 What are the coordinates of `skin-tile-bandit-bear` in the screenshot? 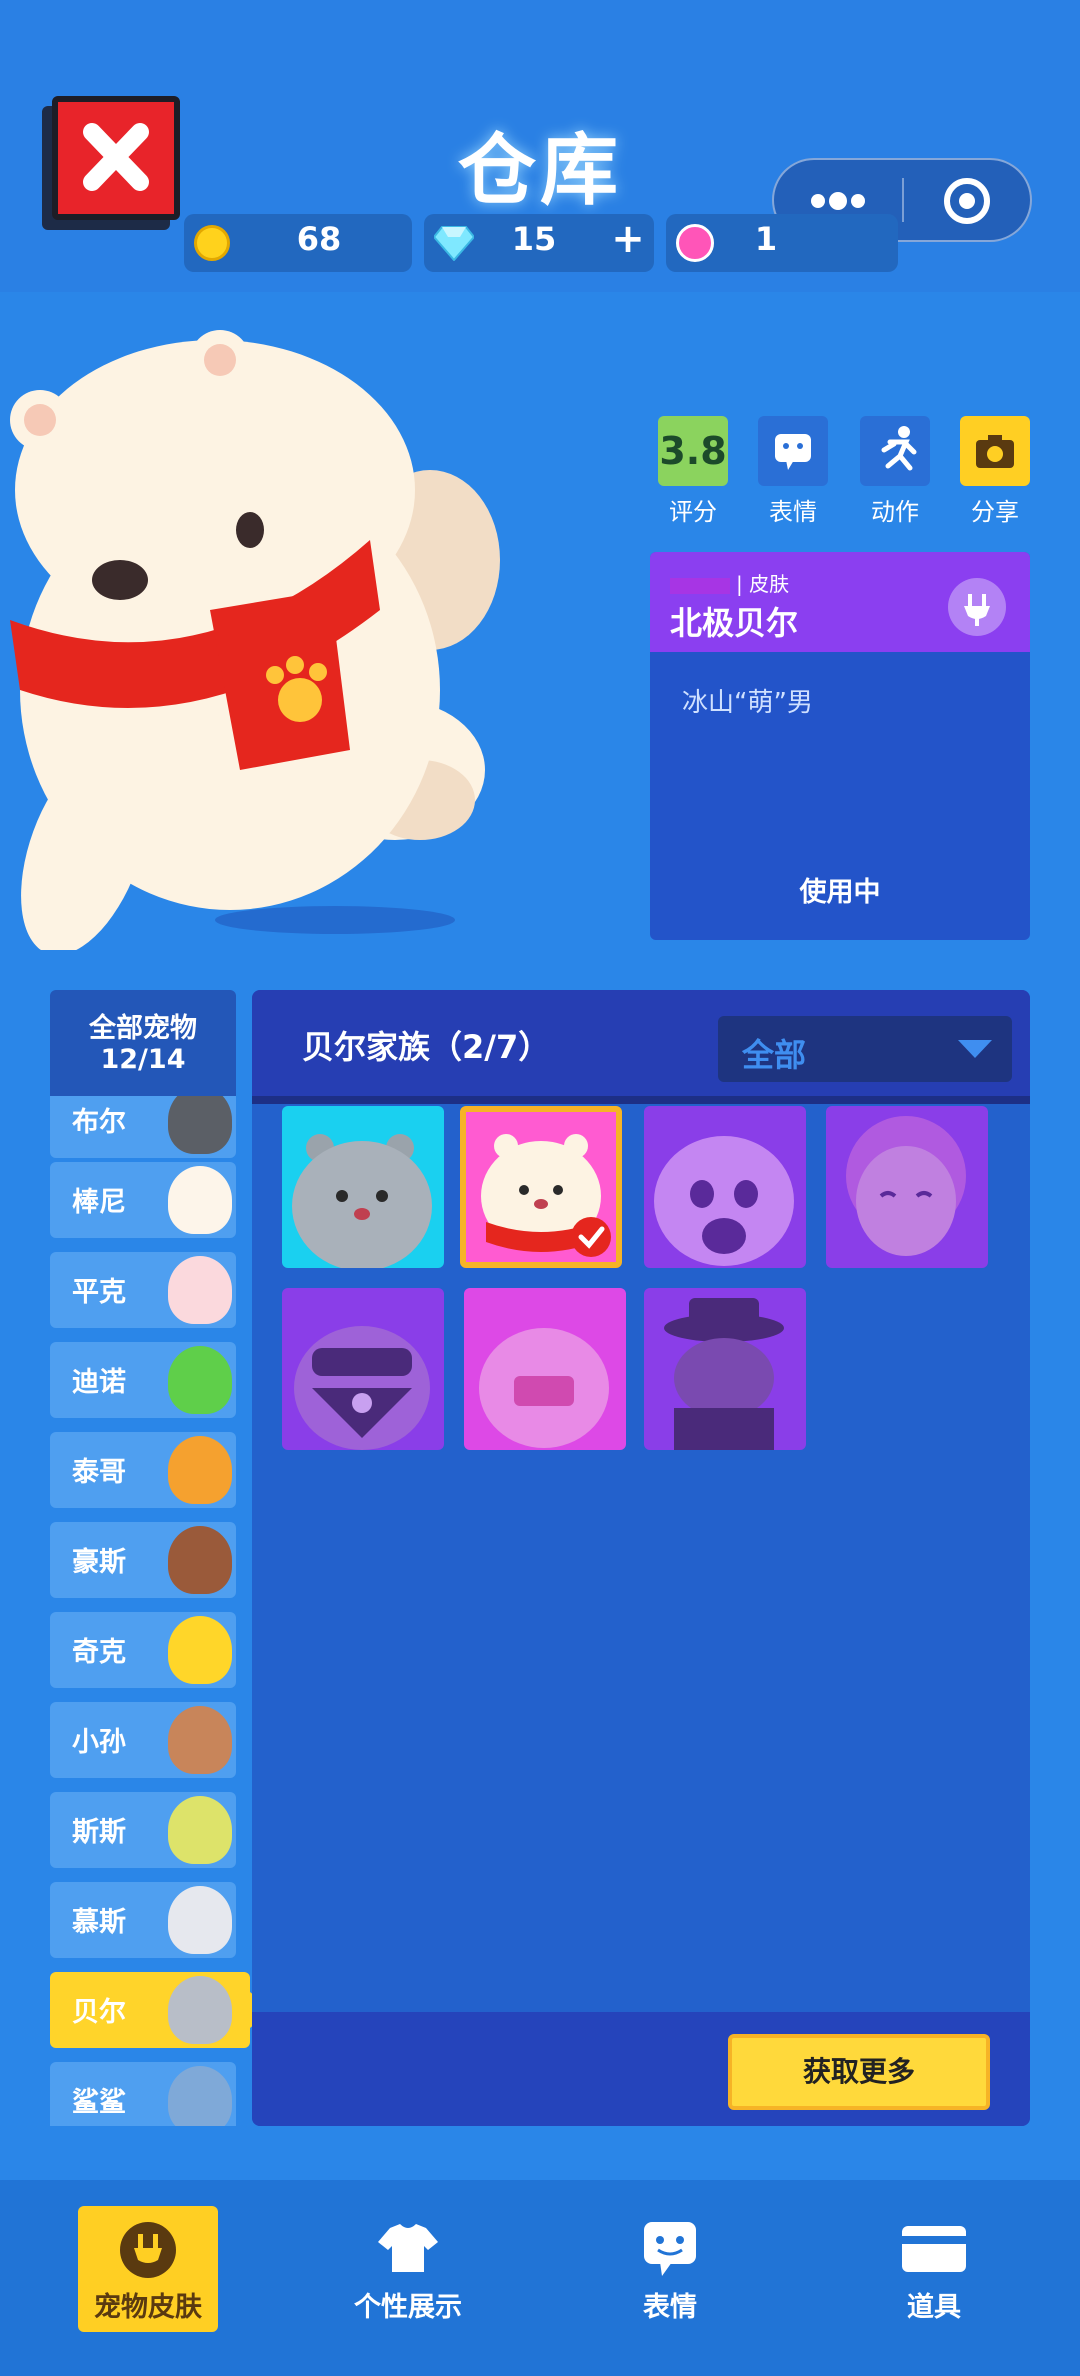 It's located at (363, 1369).